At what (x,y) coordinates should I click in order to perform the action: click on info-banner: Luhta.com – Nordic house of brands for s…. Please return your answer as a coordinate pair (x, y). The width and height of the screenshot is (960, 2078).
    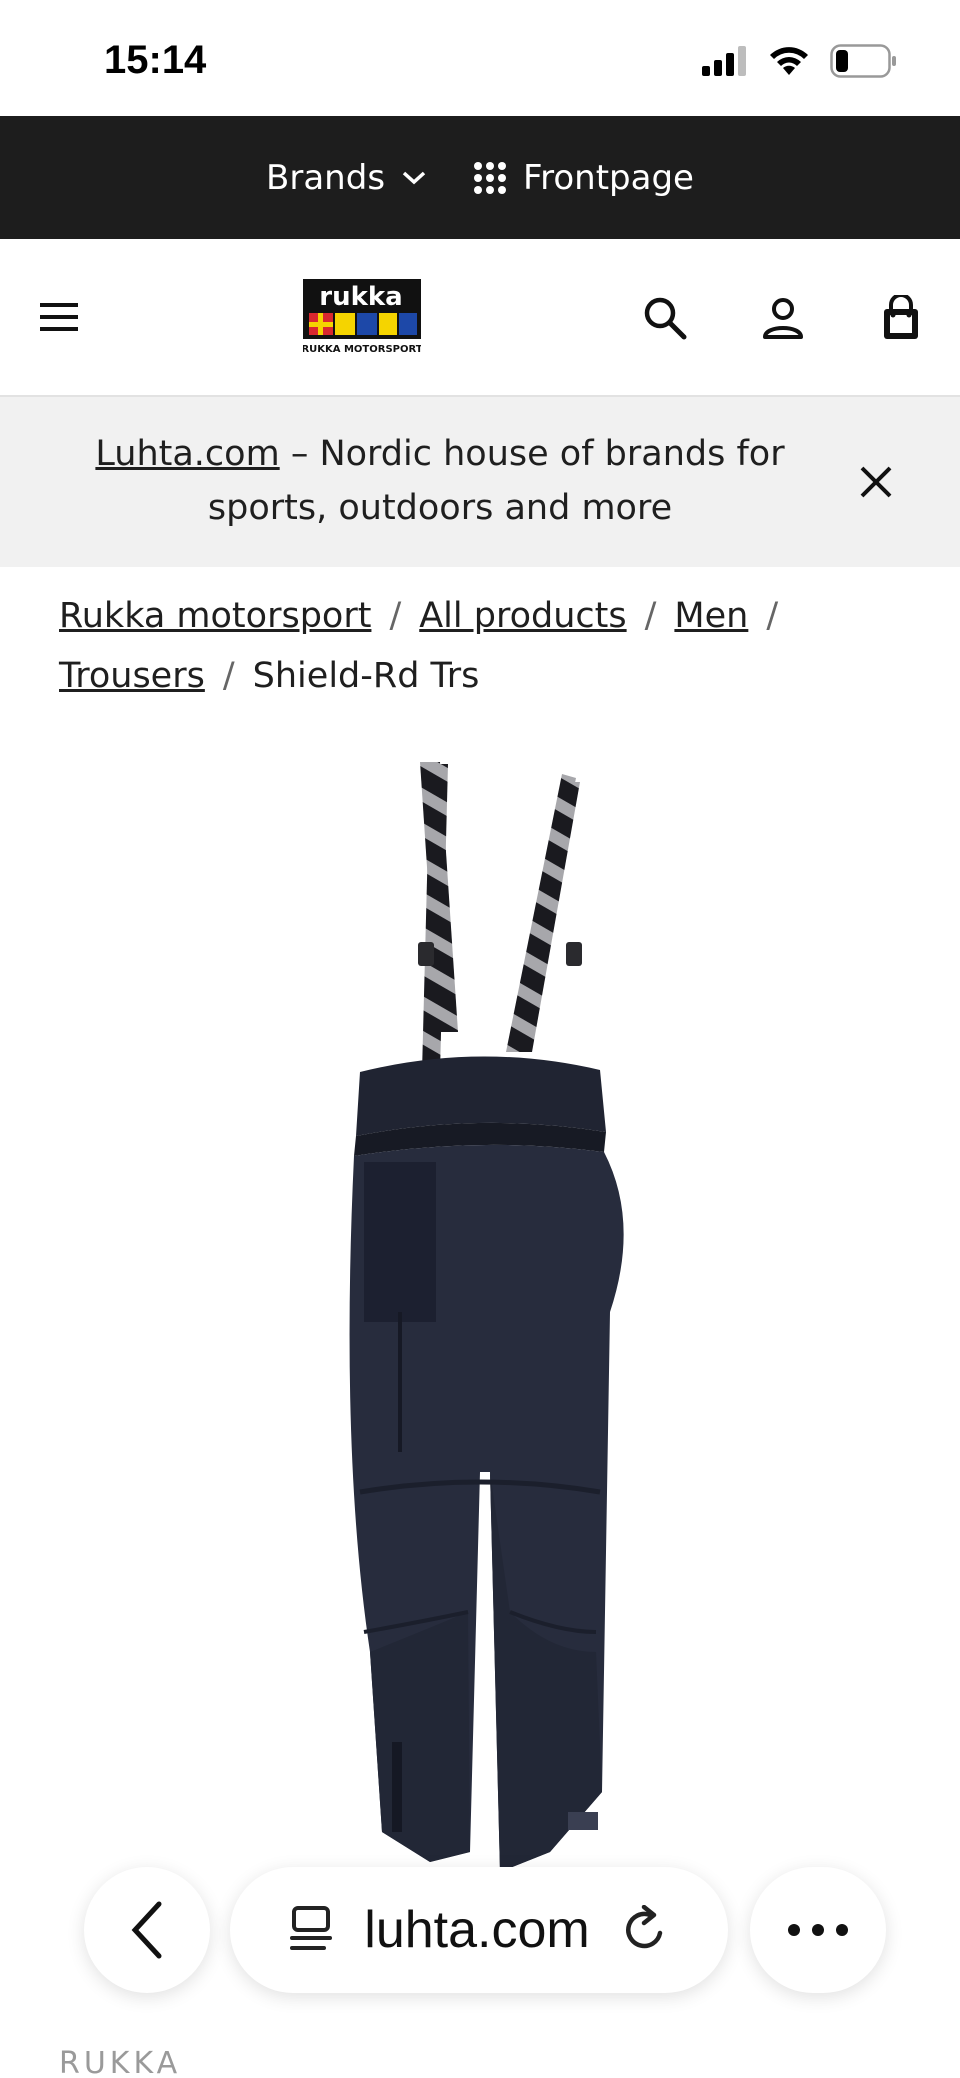
    Looking at the image, I should click on (480, 482).